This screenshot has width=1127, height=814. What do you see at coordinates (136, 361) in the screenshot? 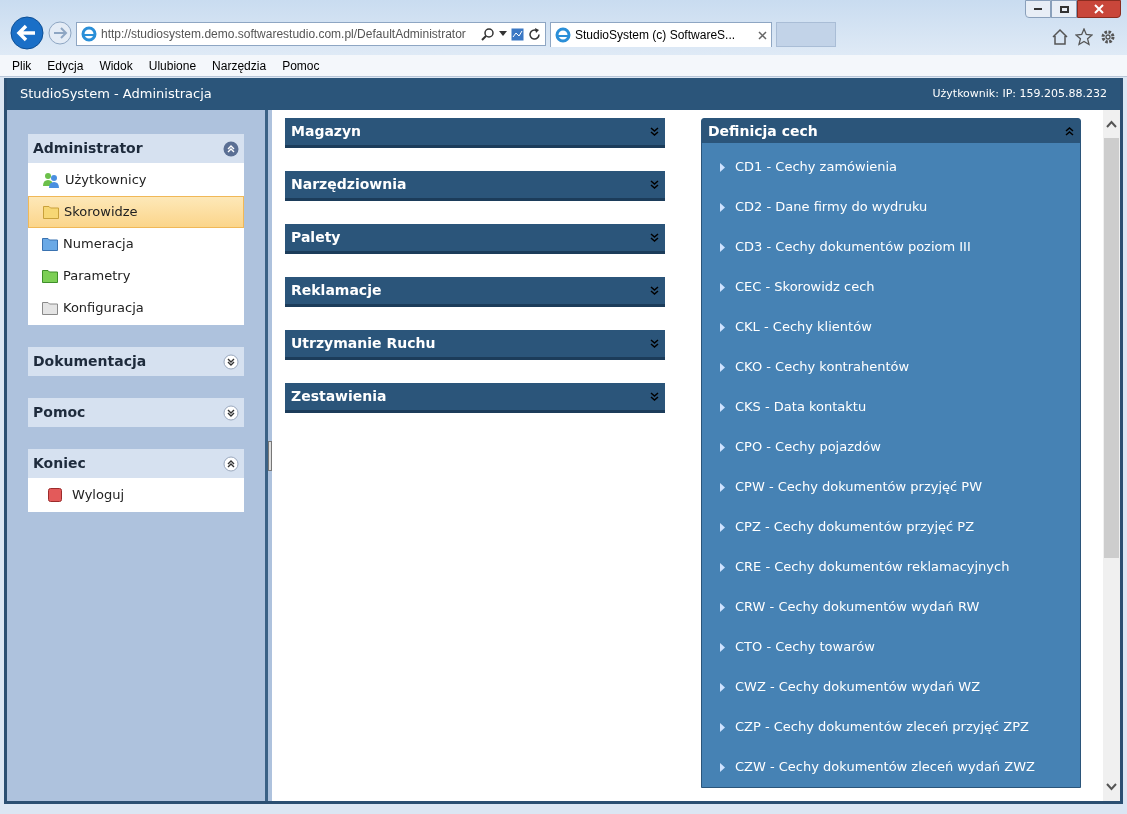
I see `section-header: Dokumentacja` at bounding box center [136, 361].